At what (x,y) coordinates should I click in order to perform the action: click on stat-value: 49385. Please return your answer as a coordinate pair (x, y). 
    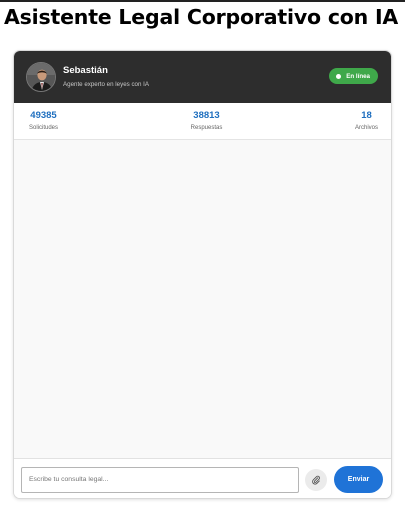
    Looking at the image, I should click on (43, 115).